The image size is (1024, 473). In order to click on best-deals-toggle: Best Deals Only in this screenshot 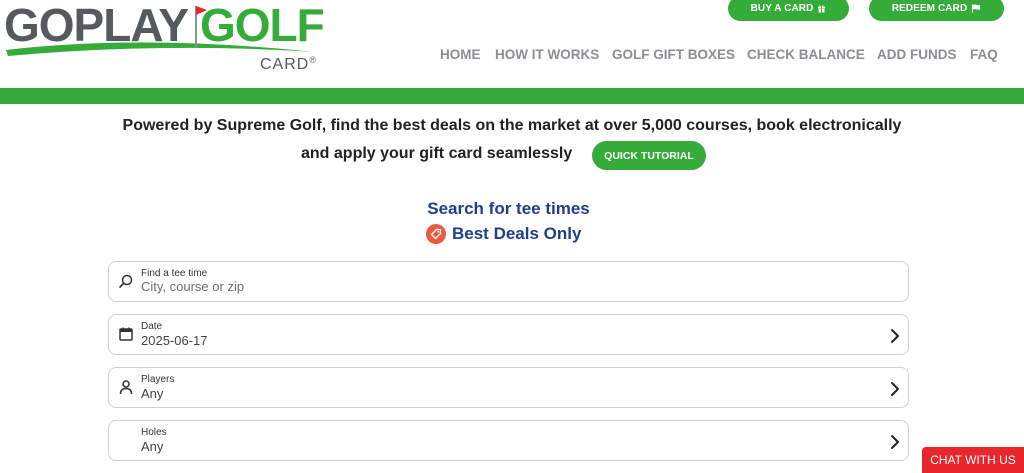, I will do `click(503, 234)`.